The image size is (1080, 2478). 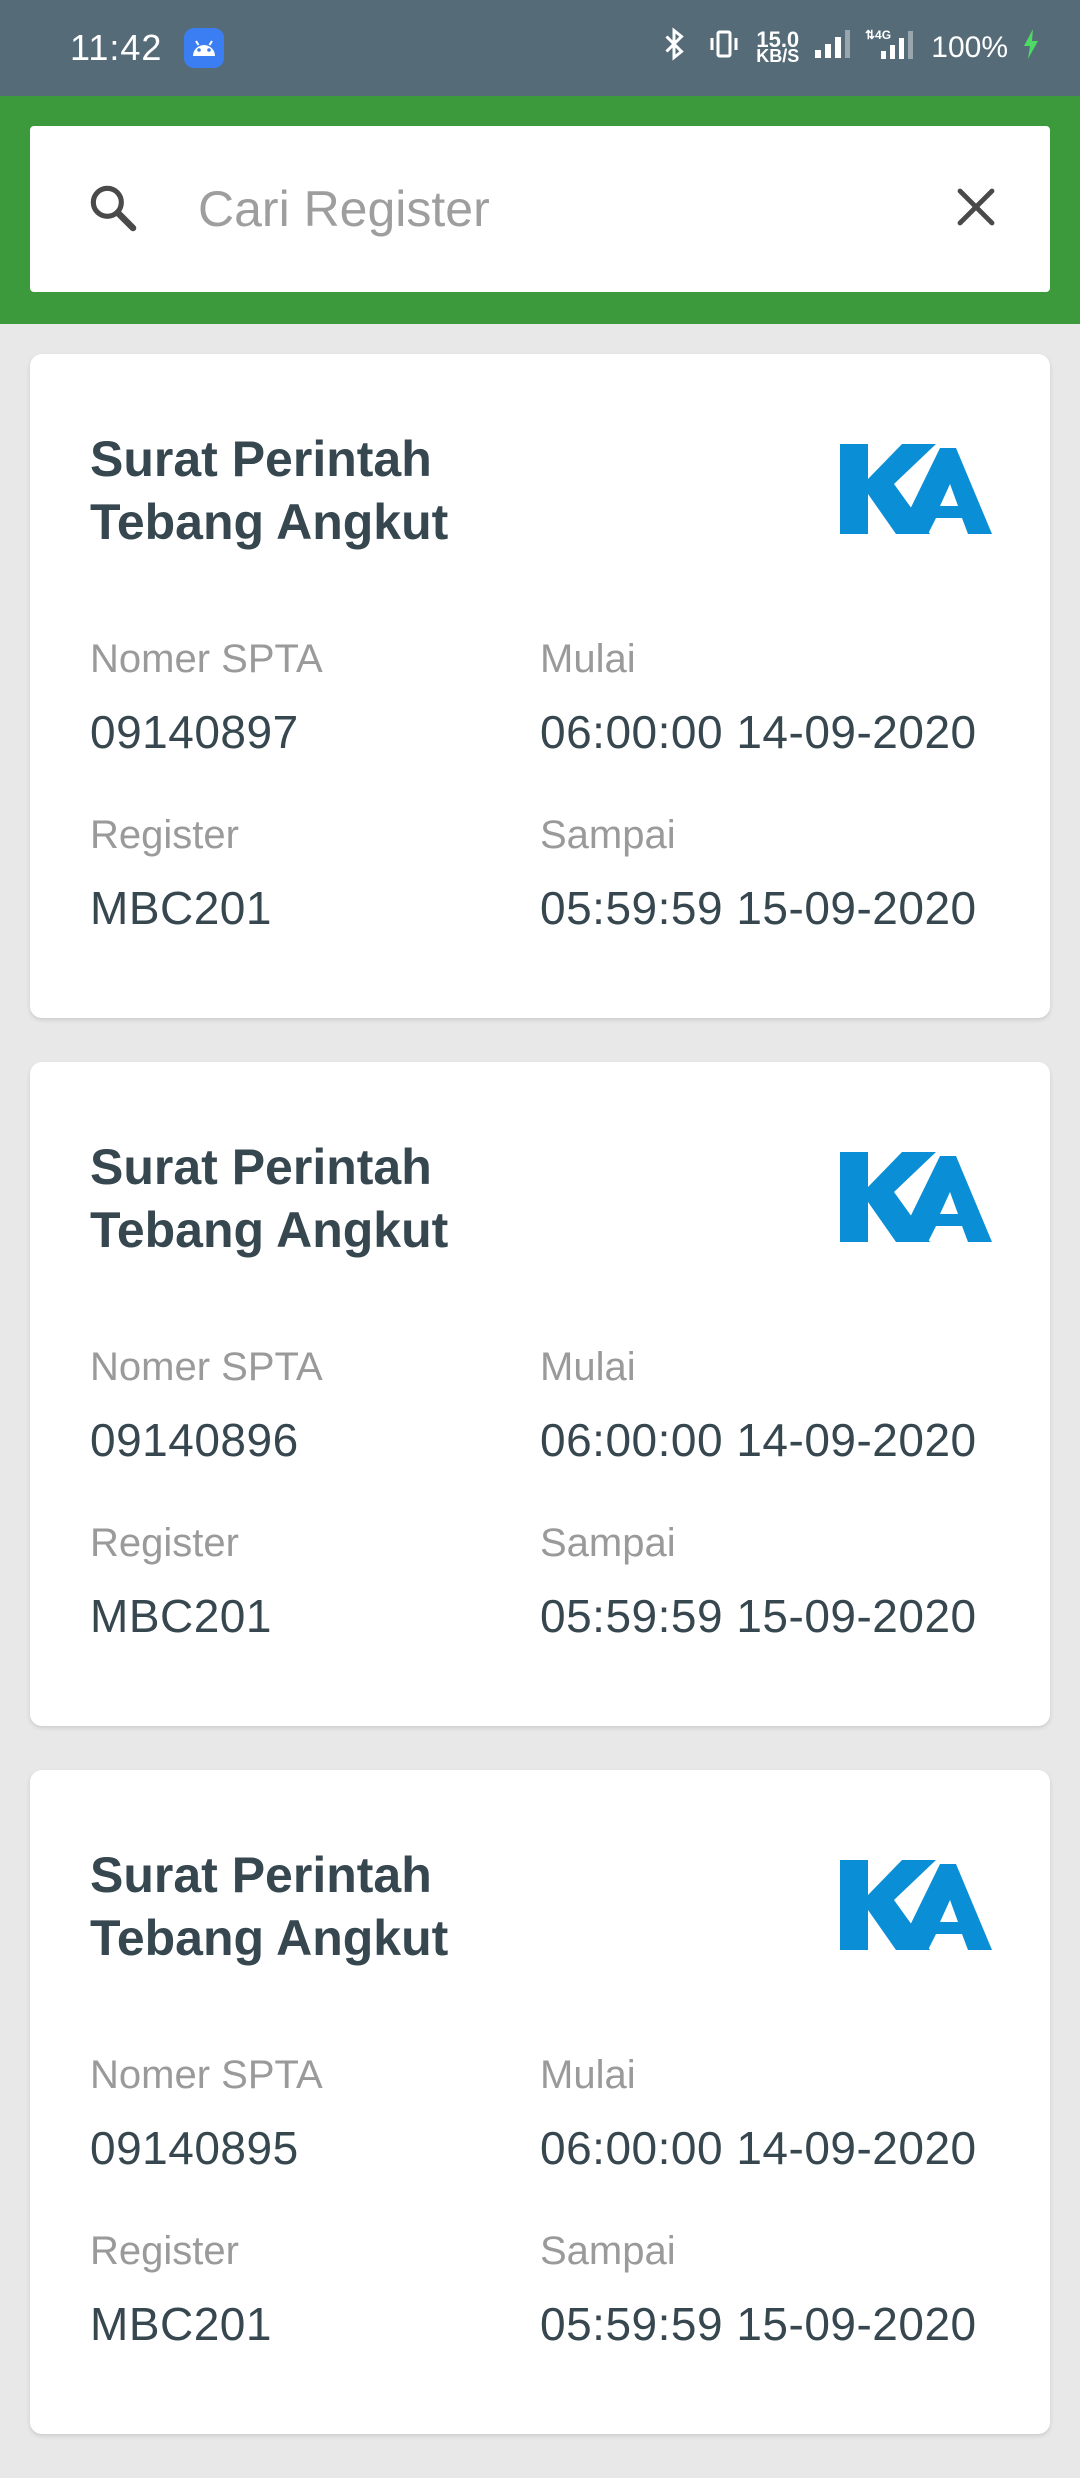 I want to click on charging-icon, so click(x=1031, y=48).